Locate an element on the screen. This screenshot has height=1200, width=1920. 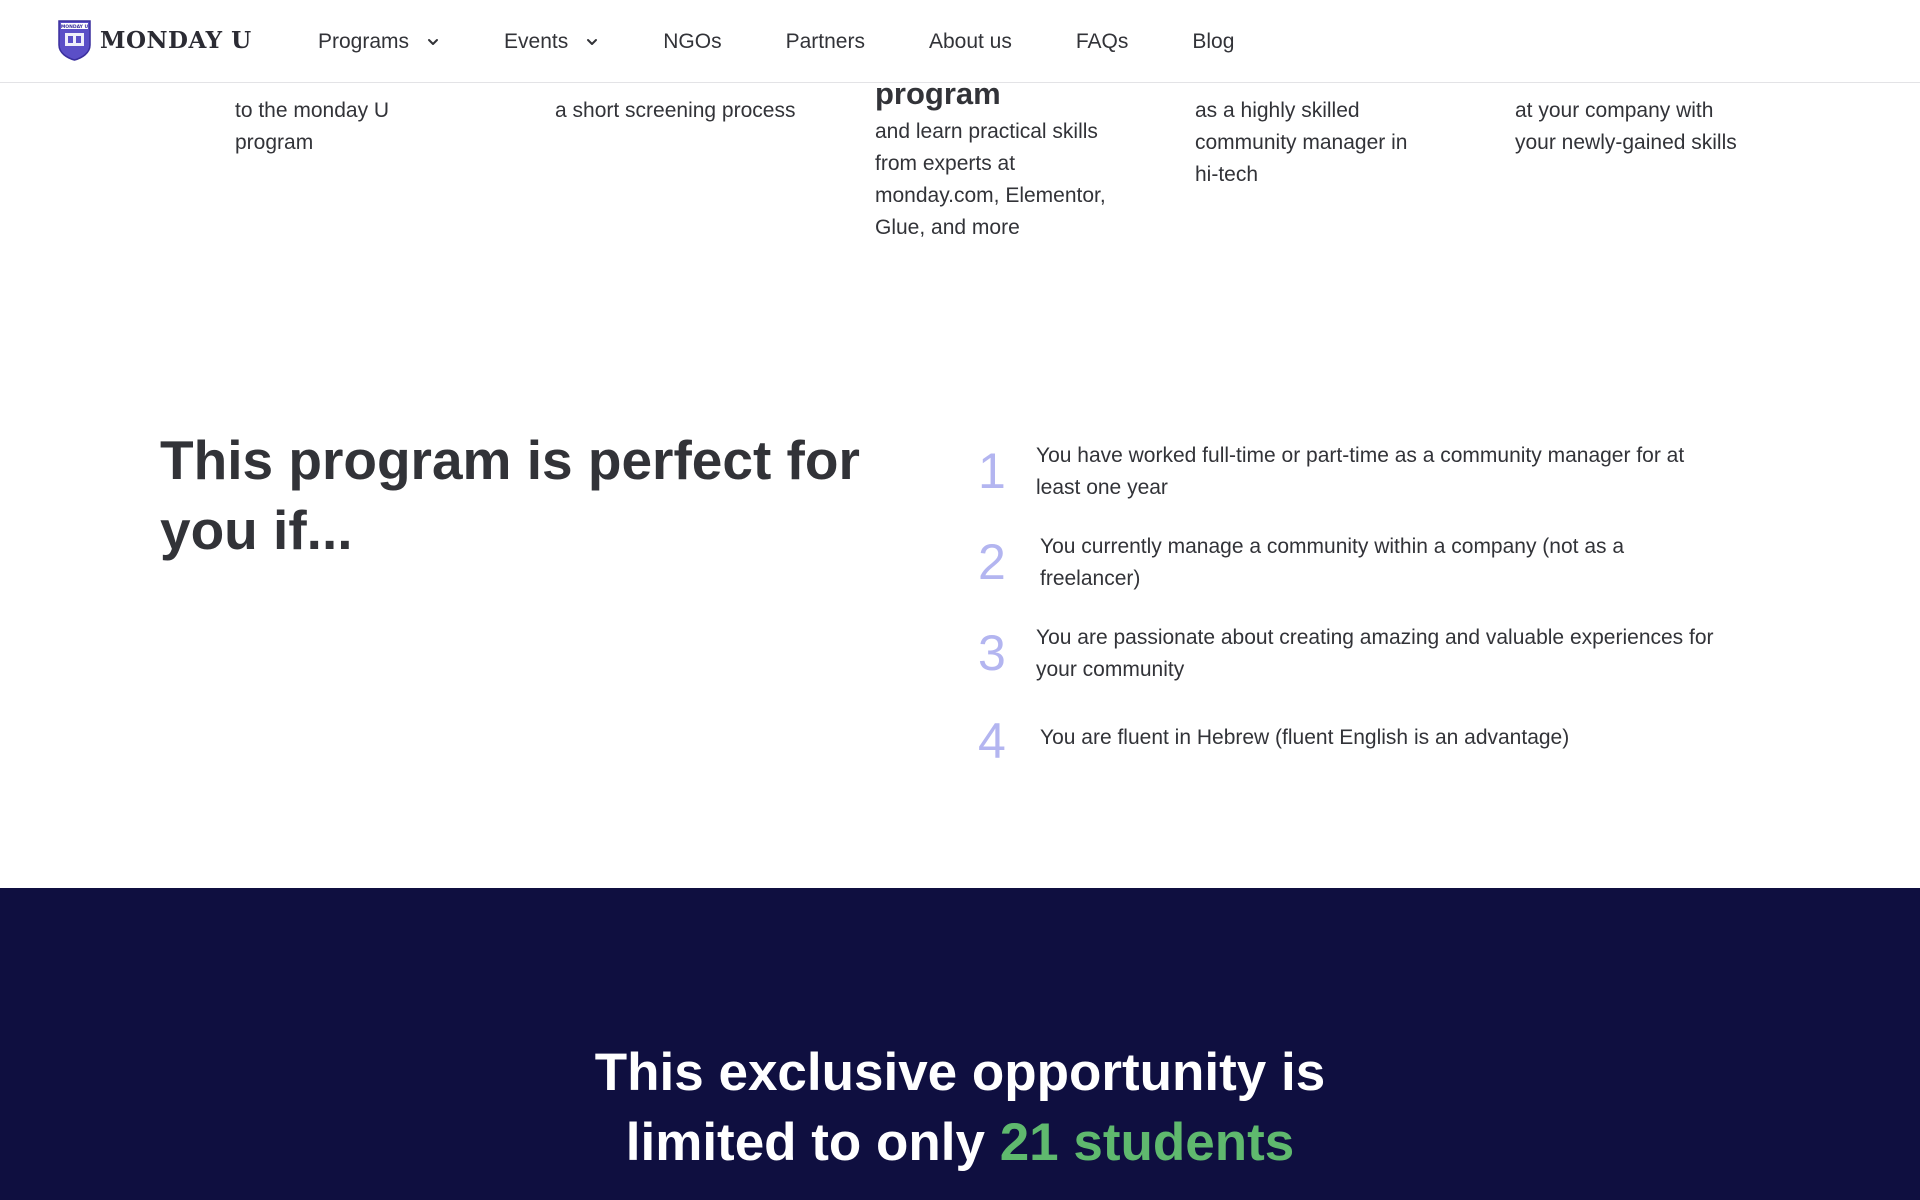
step-text-line: to the monday U is located at coordinates (312, 110).